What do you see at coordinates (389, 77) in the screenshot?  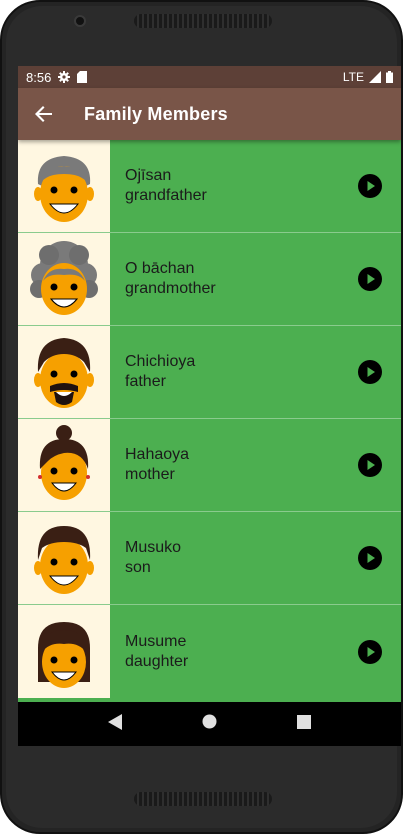 I see `battery-icon` at bounding box center [389, 77].